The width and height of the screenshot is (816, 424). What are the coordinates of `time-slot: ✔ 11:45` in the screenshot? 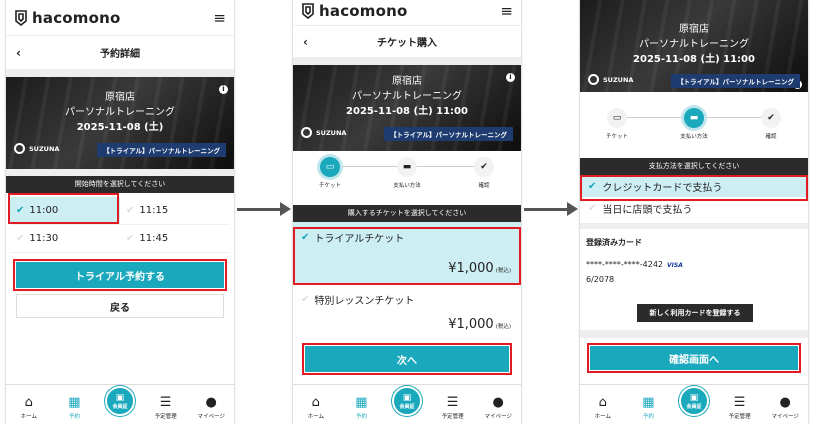 It's located at (175, 239).